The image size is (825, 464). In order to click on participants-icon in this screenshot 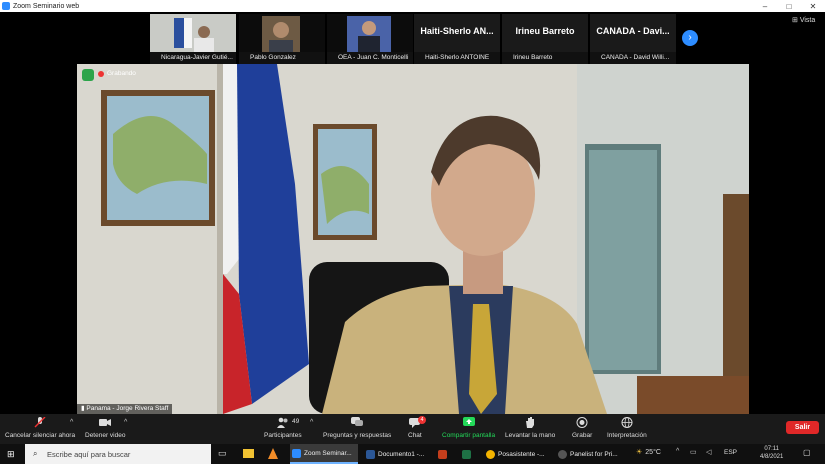, I will do `click(282, 422)`.